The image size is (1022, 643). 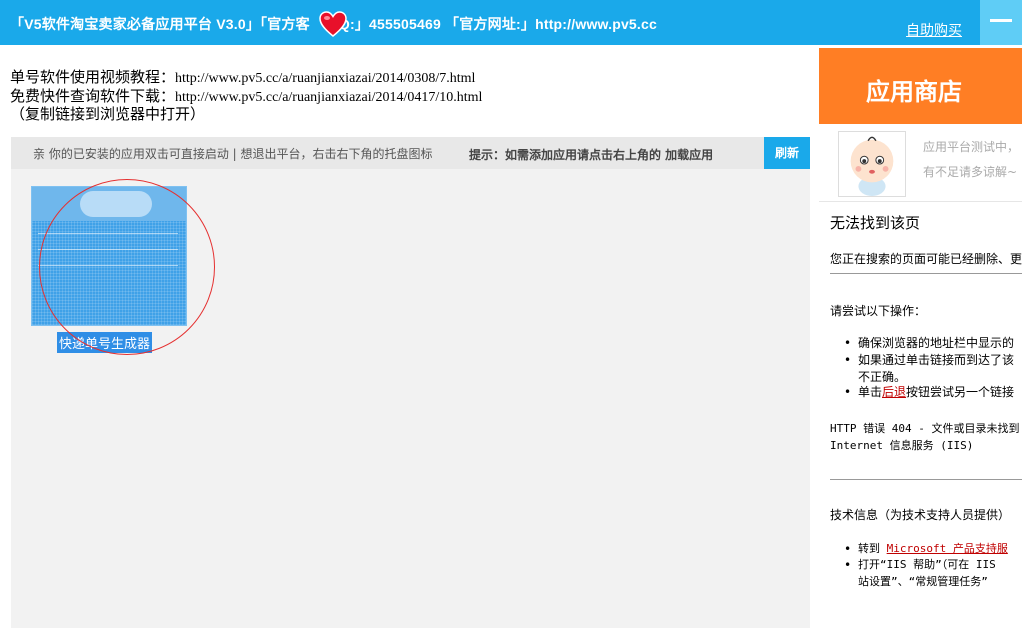 What do you see at coordinates (934, 30) in the screenshot?
I see `self-purchase-link: 自助购买` at bounding box center [934, 30].